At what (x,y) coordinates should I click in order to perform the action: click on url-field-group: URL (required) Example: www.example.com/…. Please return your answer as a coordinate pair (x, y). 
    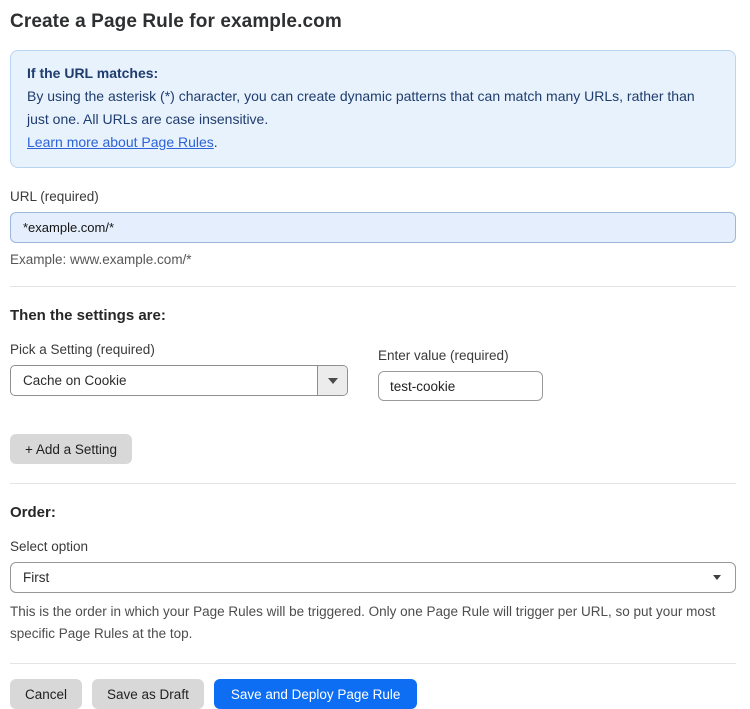
    Looking at the image, I should click on (373, 228).